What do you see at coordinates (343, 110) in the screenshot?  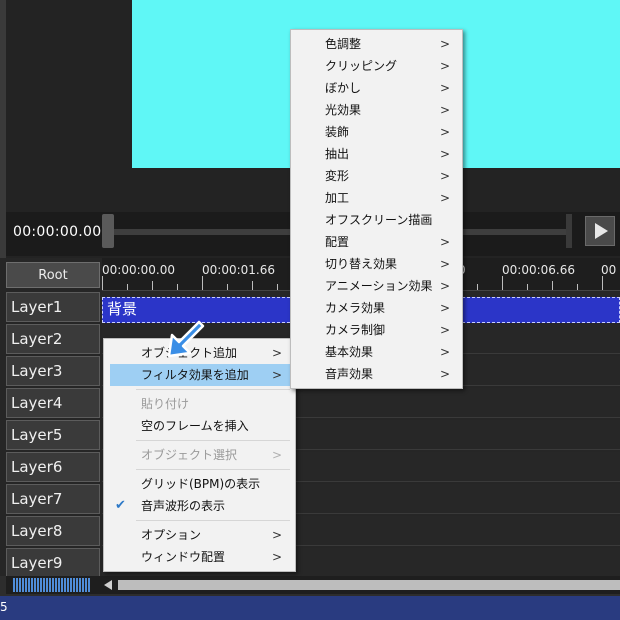 I see `menu-item-label: 光効果` at bounding box center [343, 110].